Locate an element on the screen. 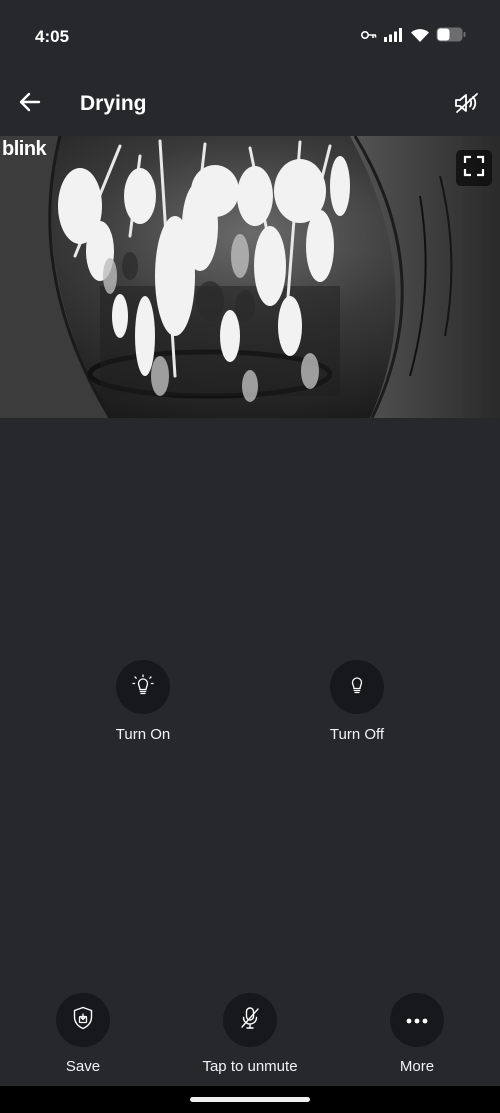  turn-off-label: Turn Off is located at coordinates (357, 734).